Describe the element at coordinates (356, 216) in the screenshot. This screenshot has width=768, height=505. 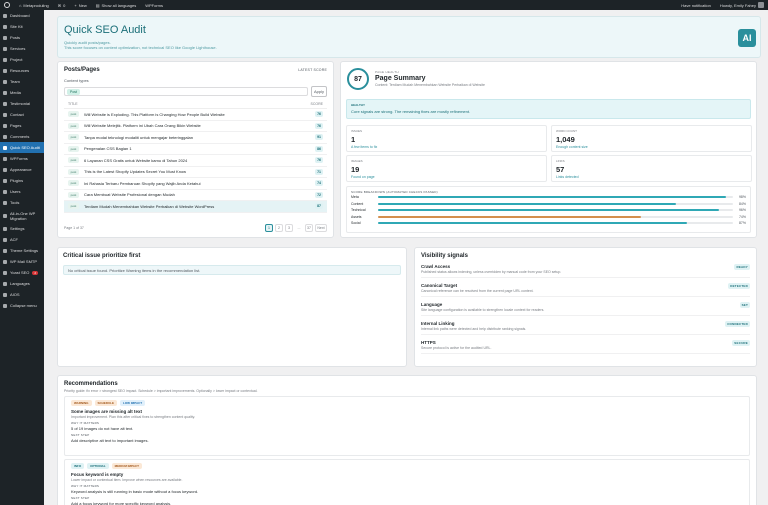
I see `breakdown-label: Assets` at that location.